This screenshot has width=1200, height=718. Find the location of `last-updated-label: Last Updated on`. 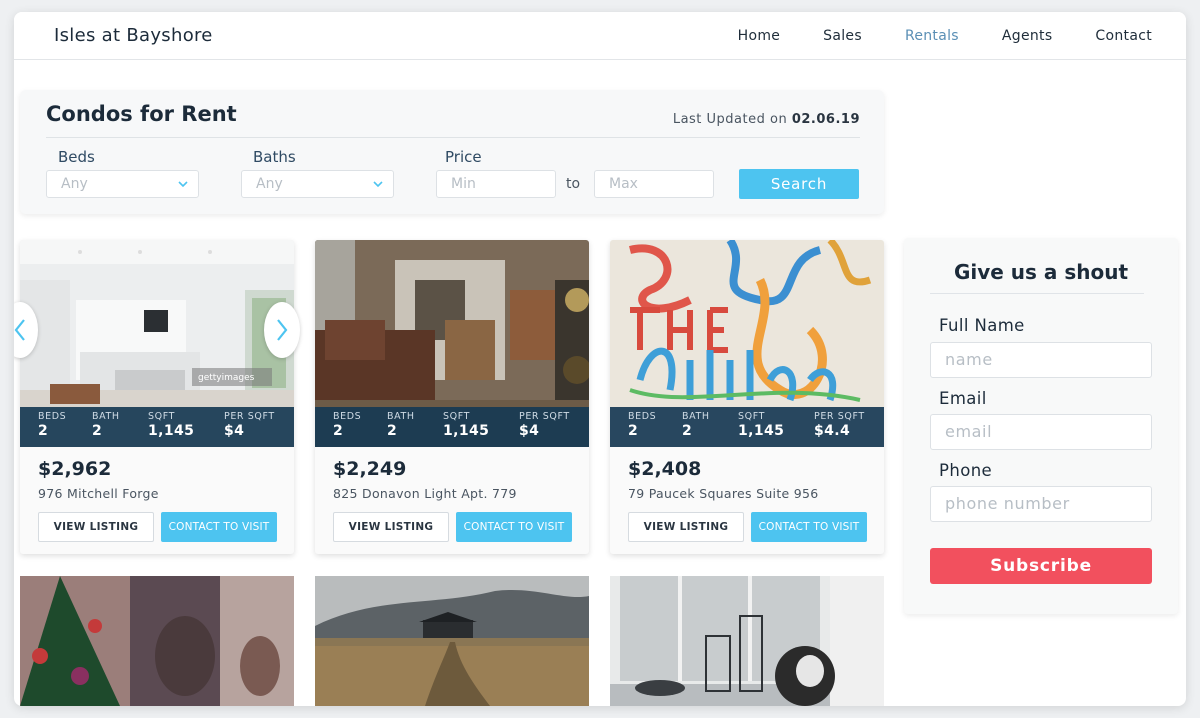

last-updated-label: Last Updated on is located at coordinates (730, 119).